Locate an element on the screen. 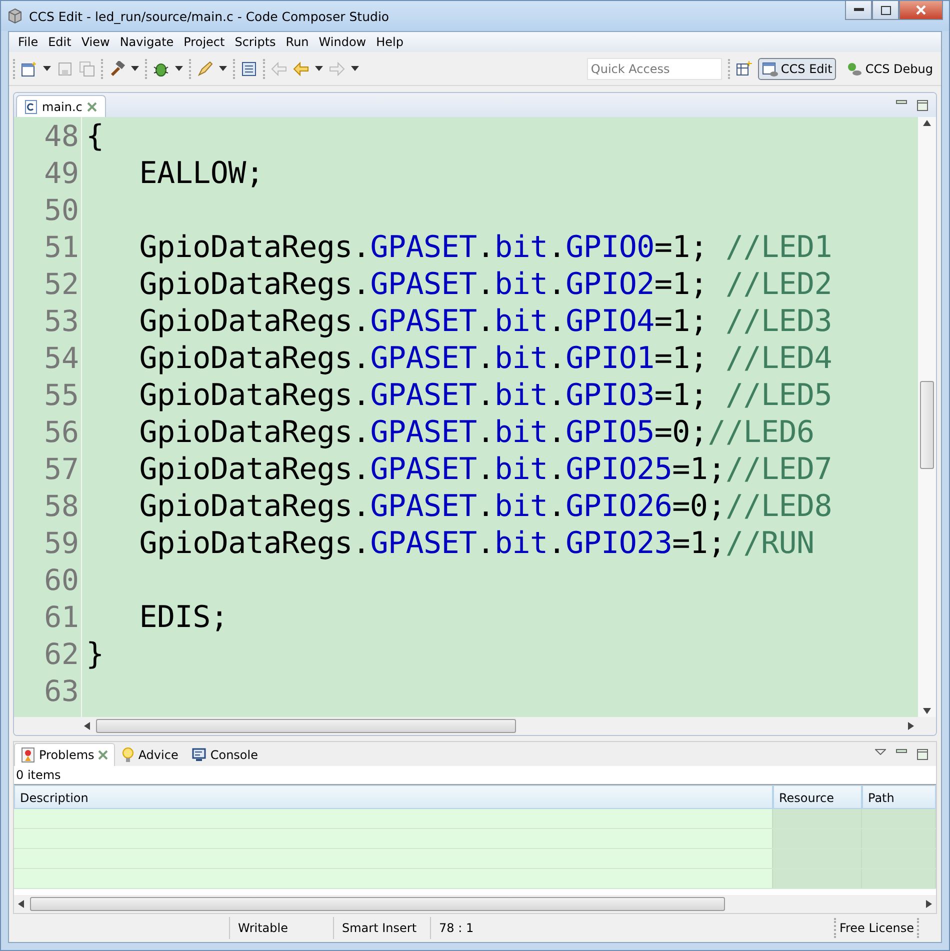 Image resolution: width=950 pixels, height=951 pixels. code-line: GpioDataRegs.GPASET.bit.GPIO2=1; //LED2 is located at coordinates (486, 284).